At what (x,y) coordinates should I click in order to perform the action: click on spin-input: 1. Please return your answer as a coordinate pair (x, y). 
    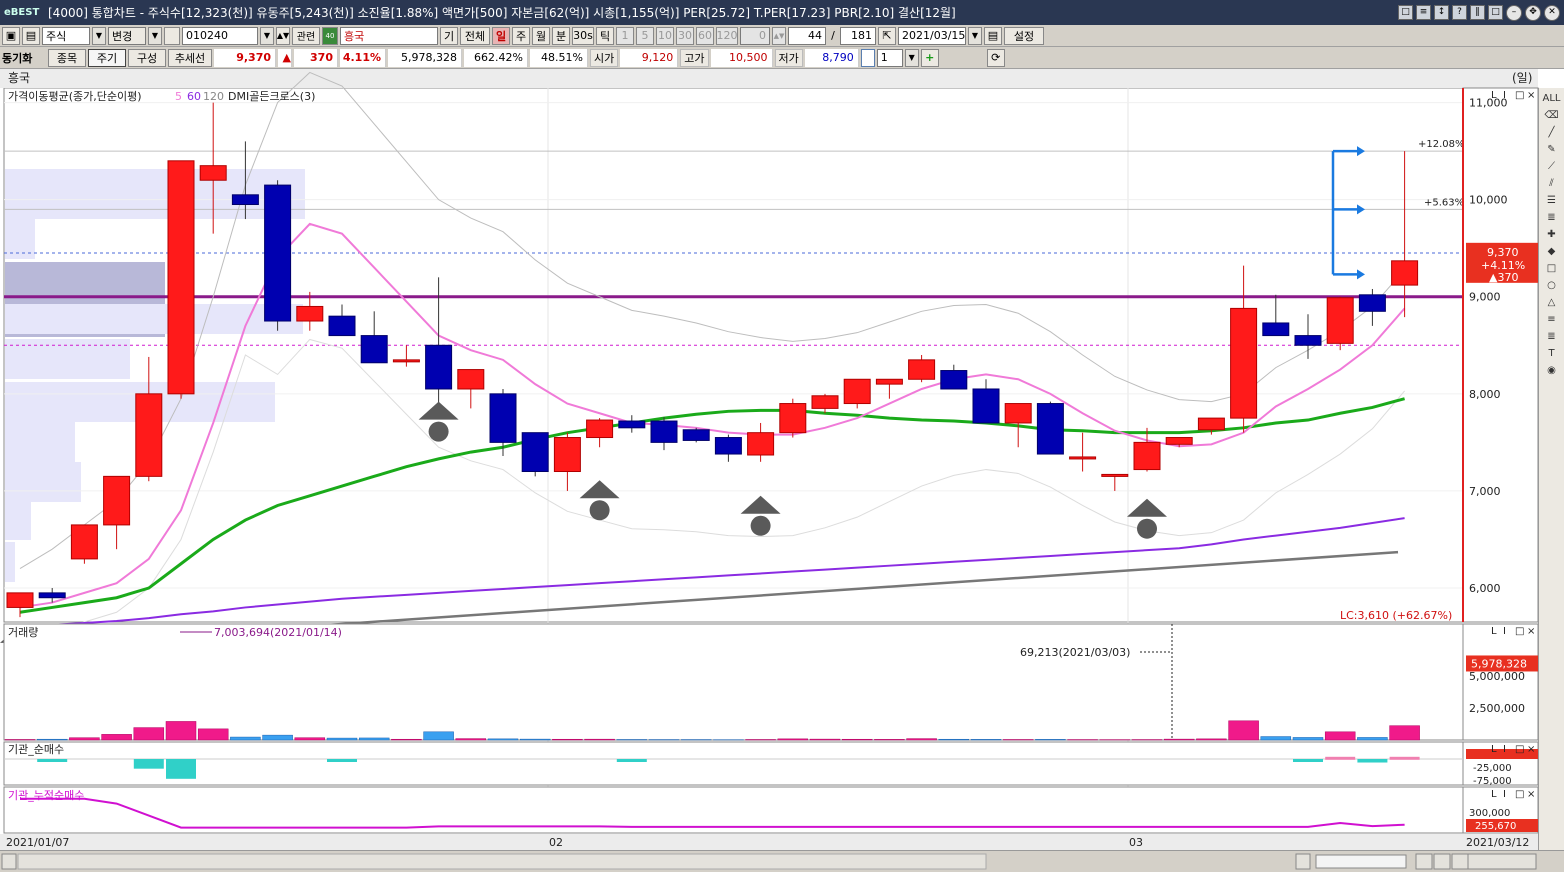
    Looking at the image, I should click on (889, 57).